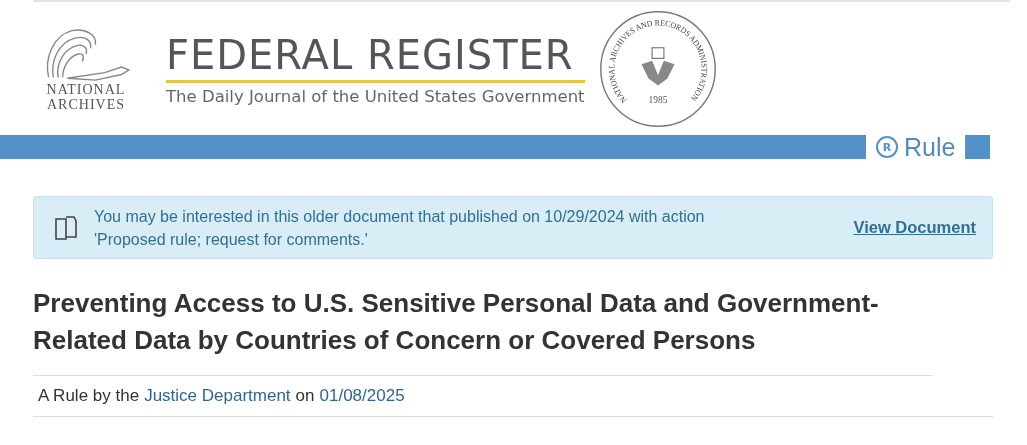  What do you see at coordinates (375, 57) in the screenshot?
I see `site-title: FEDERAL REGISTER` at bounding box center [375, 57].